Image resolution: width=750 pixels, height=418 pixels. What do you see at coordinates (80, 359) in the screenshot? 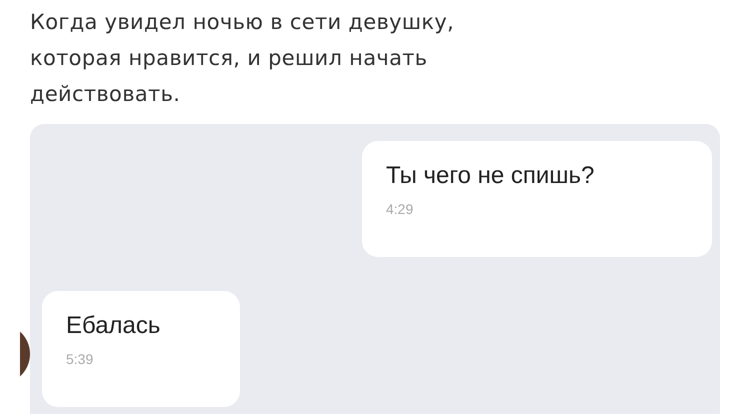
I see `message-time: 5:39` at bounding box center [80, 359].